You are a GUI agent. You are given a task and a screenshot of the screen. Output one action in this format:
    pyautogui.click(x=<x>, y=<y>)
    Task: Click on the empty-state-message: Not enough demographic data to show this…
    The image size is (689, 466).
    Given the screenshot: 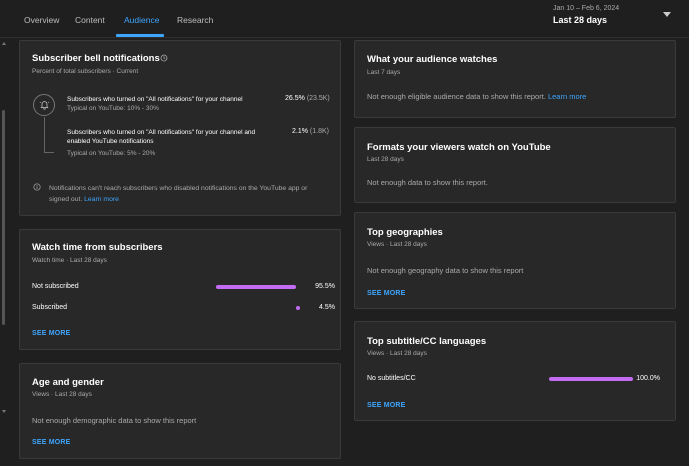 What is the action you would take?
    pyautogui.click(x=114, y=420)
    